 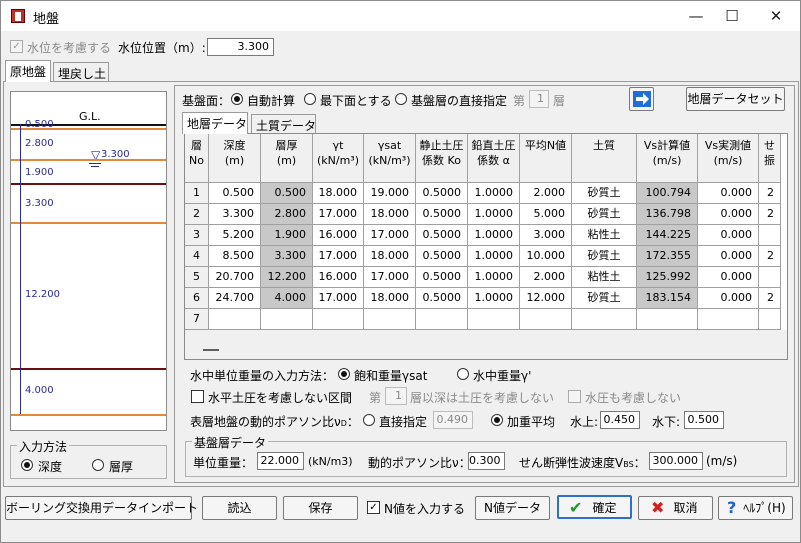 I want to click on table-cell: 24.700, so click(x=235, y=298).